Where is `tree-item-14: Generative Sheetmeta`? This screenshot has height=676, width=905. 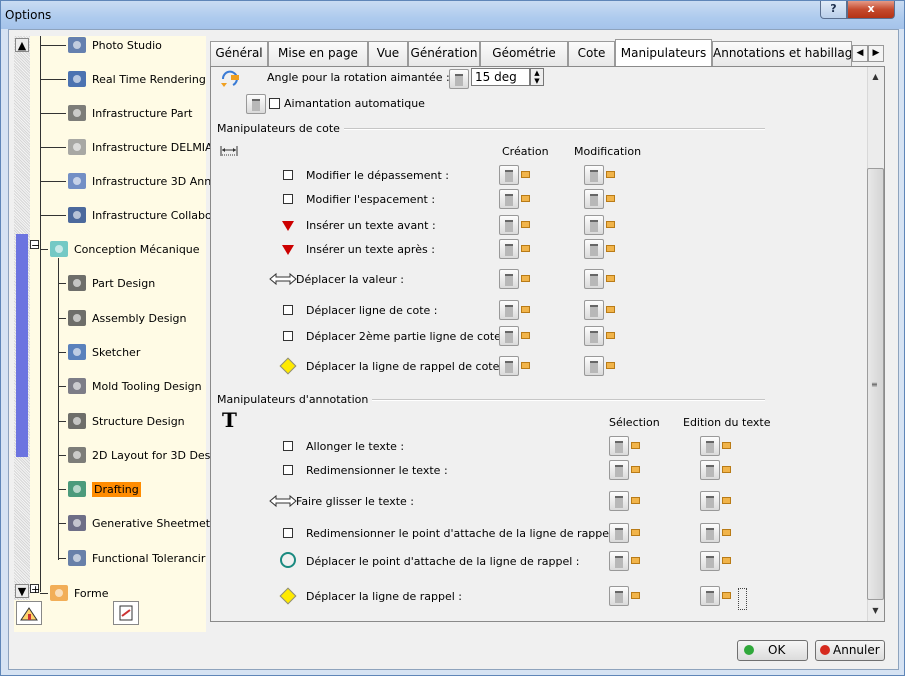 tree-item-14: Generative Sheetmeta is located at coordinates (141, 523).